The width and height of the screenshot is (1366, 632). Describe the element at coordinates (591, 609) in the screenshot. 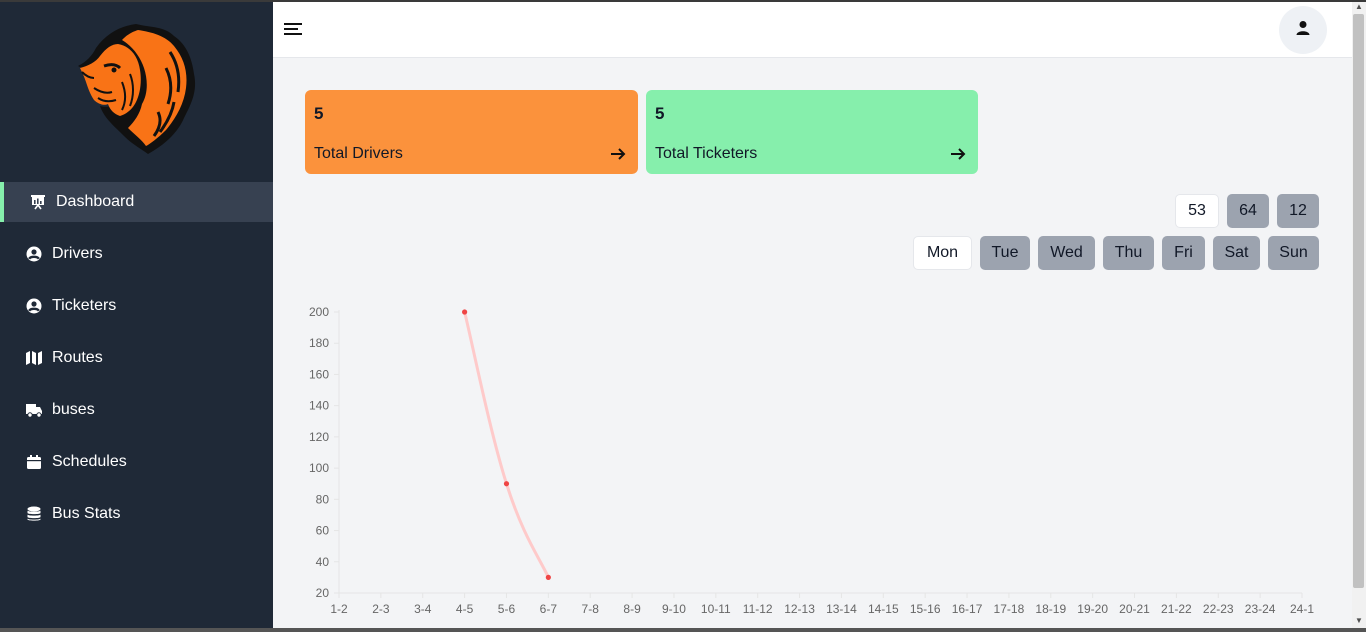

I see `x-tick-label: 7-8` at that location.